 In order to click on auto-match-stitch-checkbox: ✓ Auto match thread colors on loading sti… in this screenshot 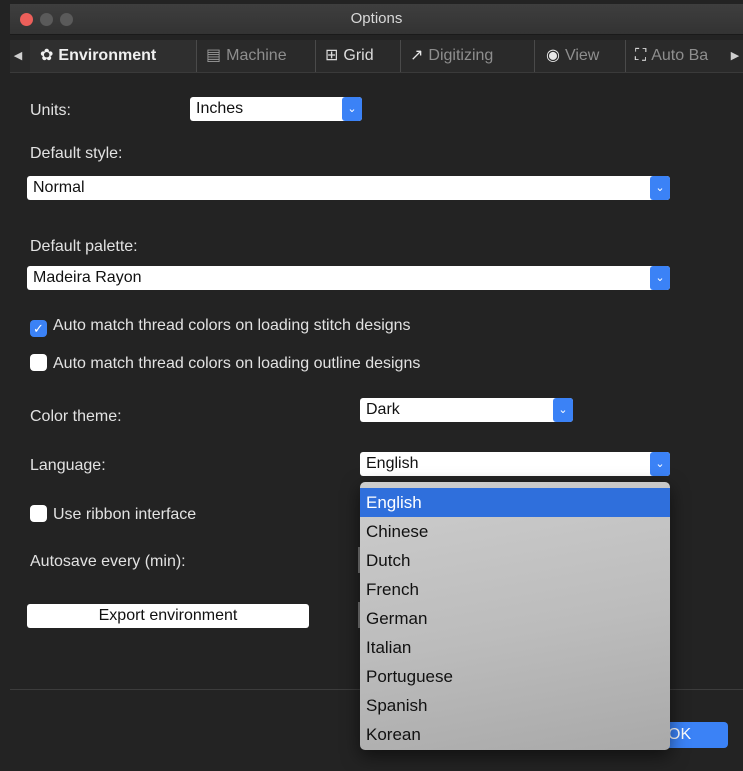, I will do `click(220, 327)`.